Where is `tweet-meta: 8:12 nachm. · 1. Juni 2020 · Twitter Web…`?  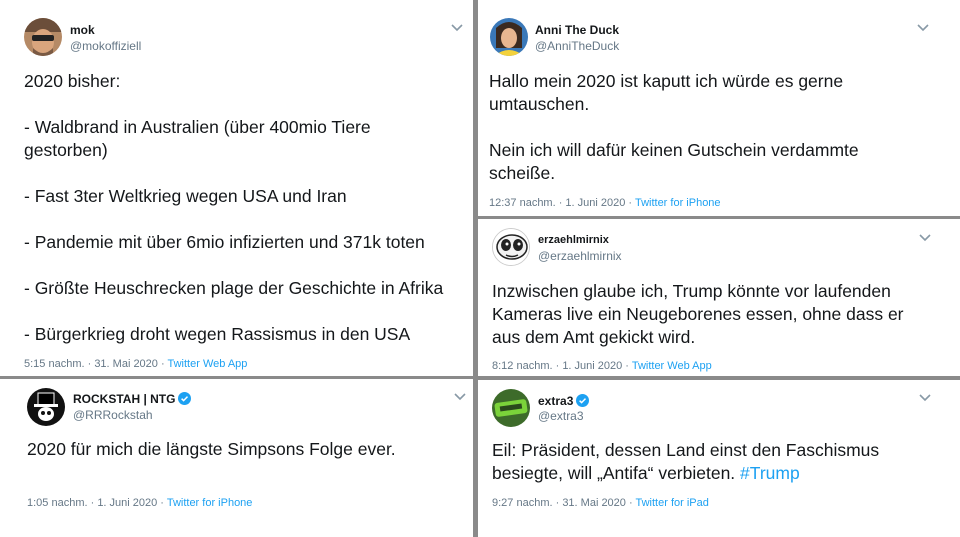
tweet-meta: 8:12 nachm. · 1. Juni 2020 · Twitter Web… is located at coordinates (602, 366).